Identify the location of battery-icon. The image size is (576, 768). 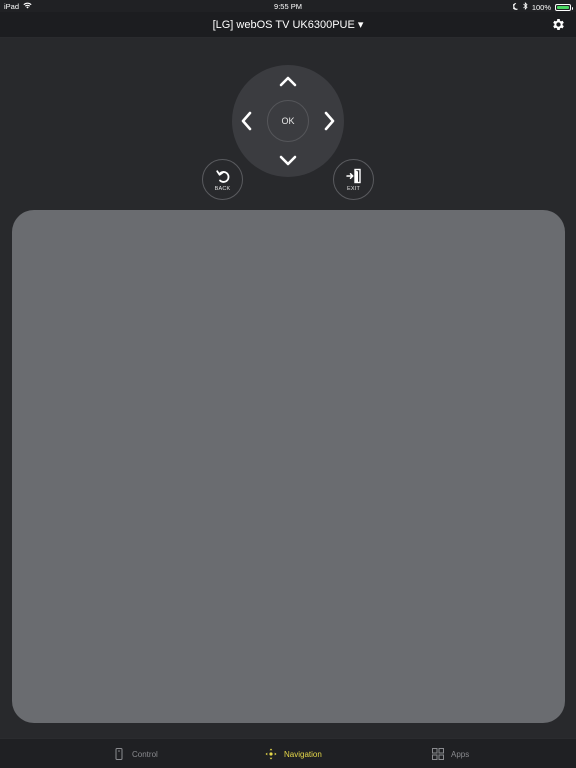
(564, 7).